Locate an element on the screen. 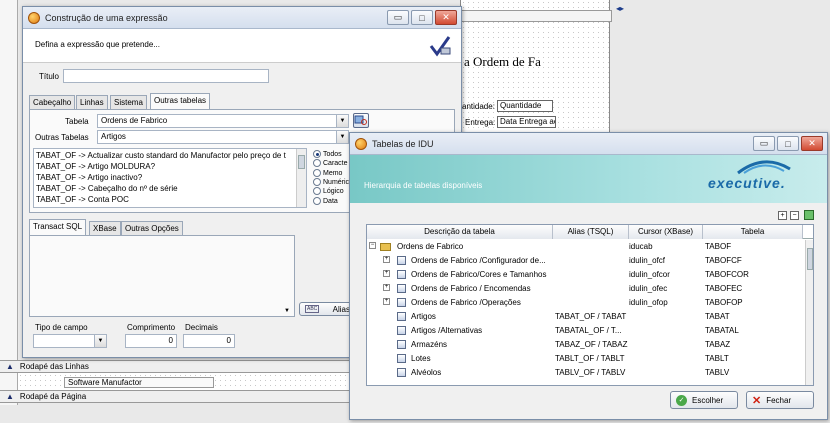 The width and height of the screenshot is (830, 423). collapse-all-button: − is located at coordinates (794, 215).